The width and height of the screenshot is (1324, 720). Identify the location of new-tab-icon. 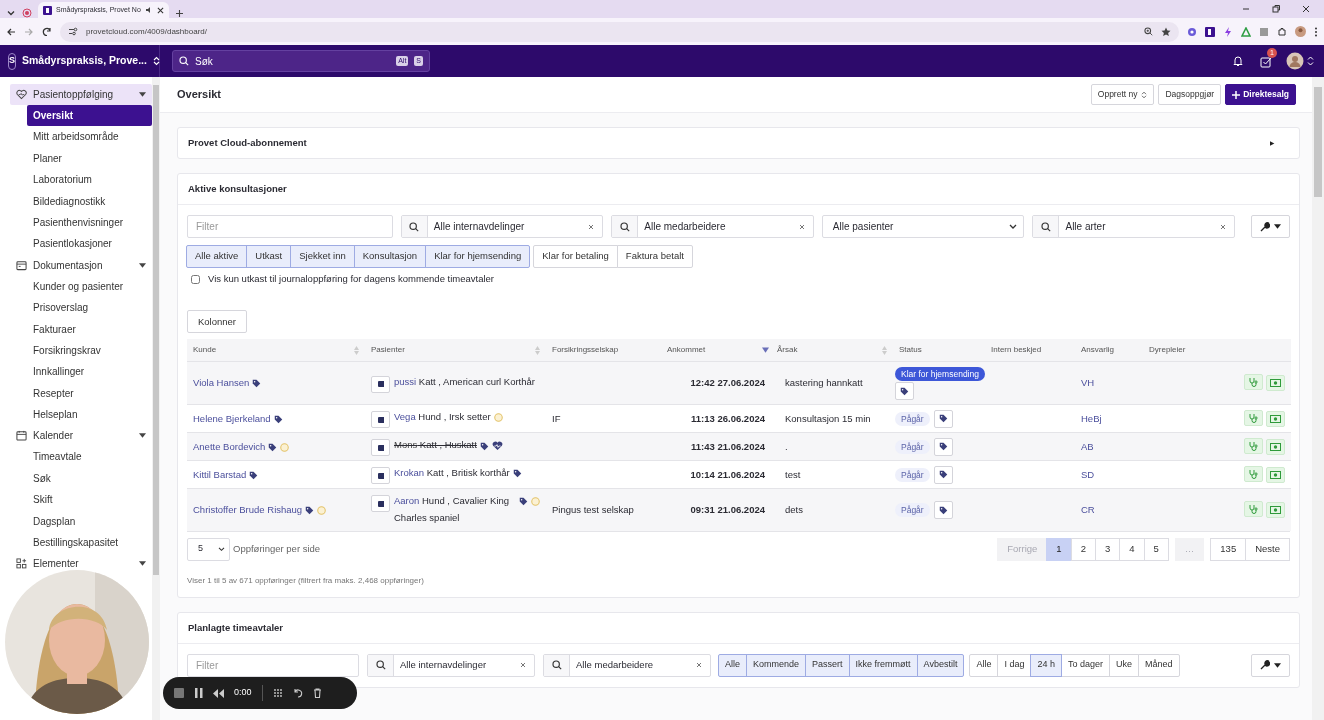
(179, 13).